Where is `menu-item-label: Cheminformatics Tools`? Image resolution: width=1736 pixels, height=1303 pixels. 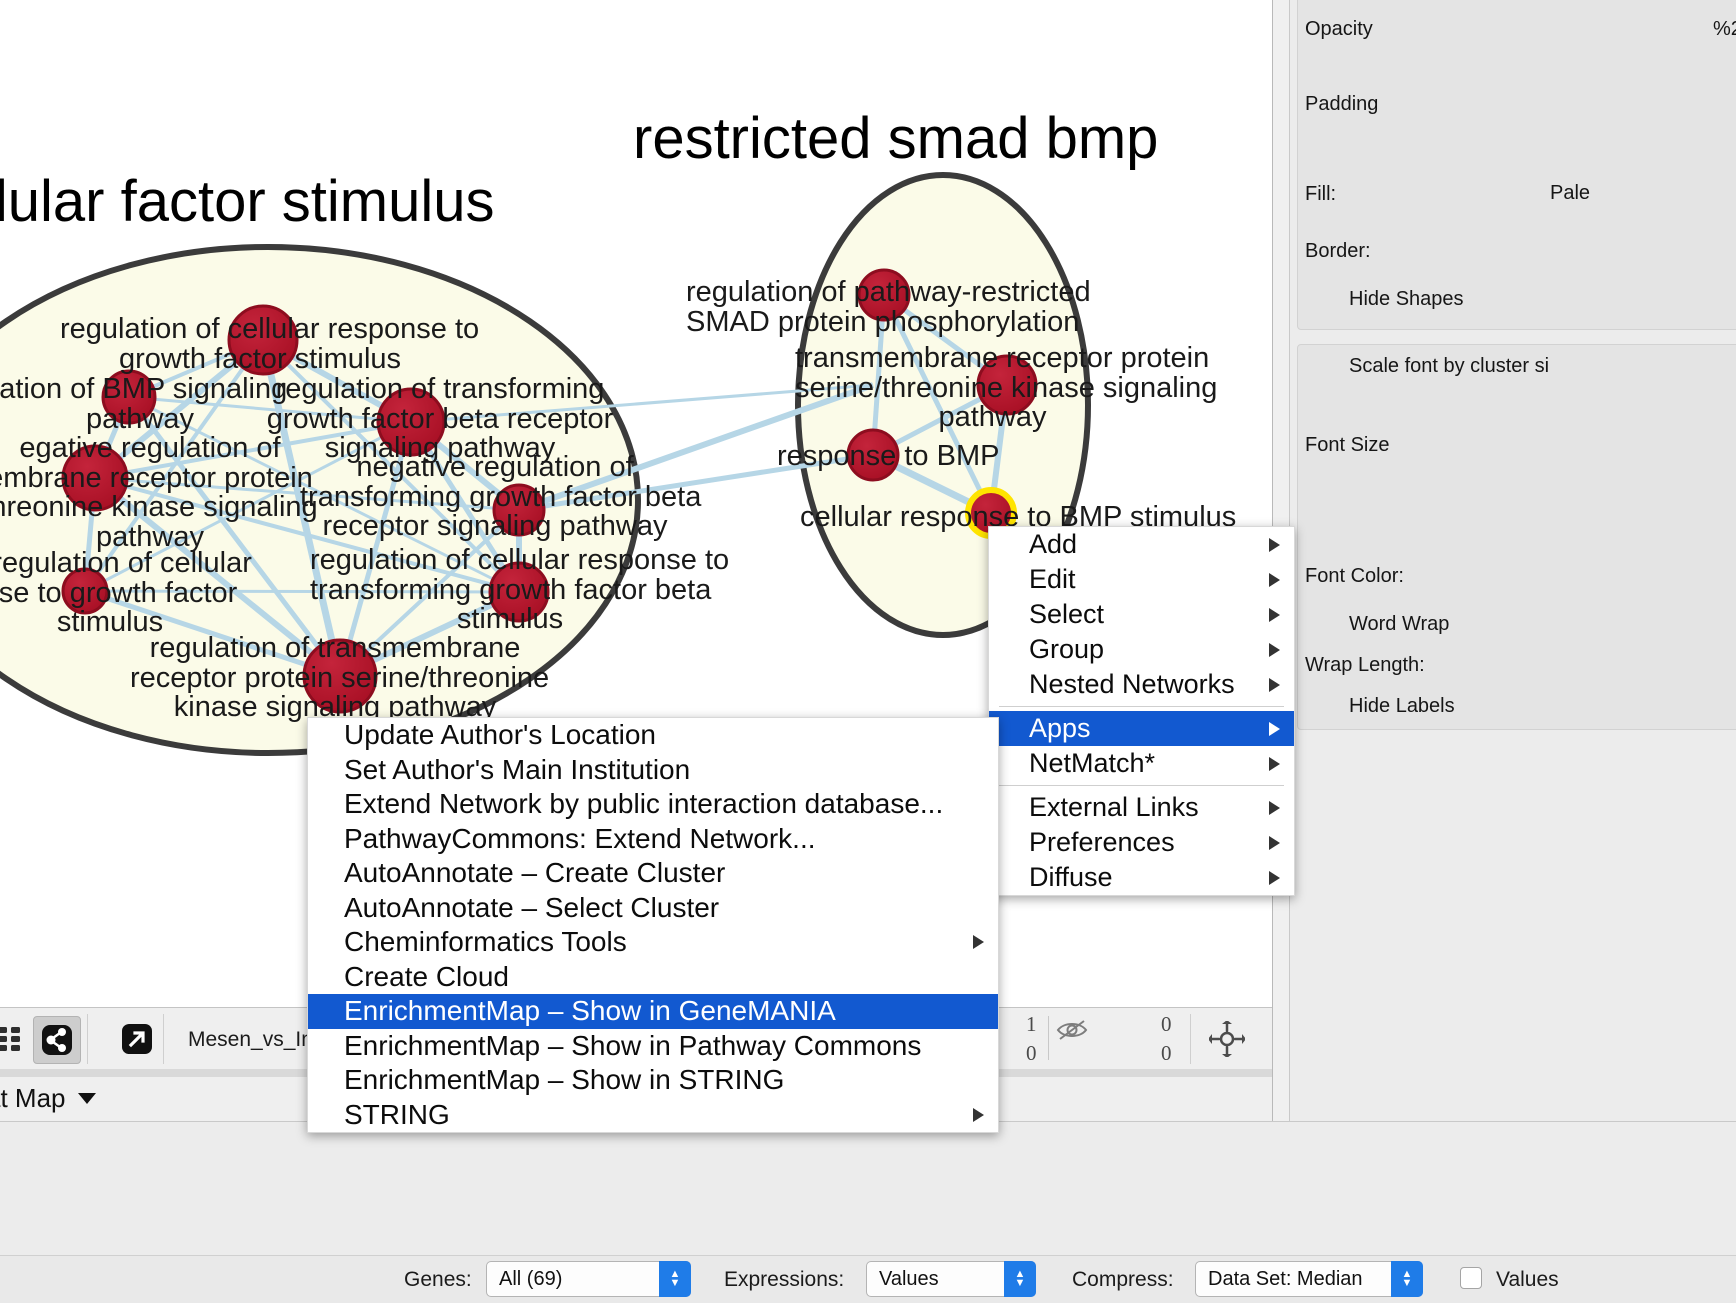 menu-item-label: Cheminformatics Tools is located at coordinates (485, 942).